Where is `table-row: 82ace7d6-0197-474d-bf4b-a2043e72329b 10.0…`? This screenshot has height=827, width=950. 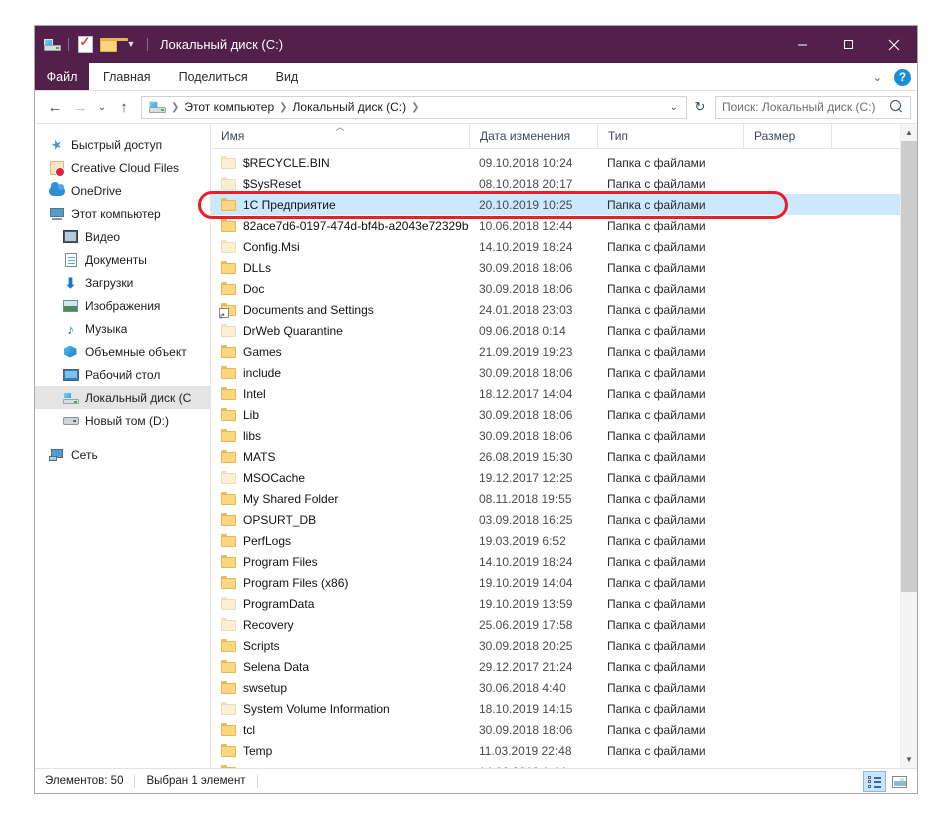
table-row: 82ace7d6-0197-474d-bf4b-a2043e72329b 10.0… is located at coordinates (564, 225).